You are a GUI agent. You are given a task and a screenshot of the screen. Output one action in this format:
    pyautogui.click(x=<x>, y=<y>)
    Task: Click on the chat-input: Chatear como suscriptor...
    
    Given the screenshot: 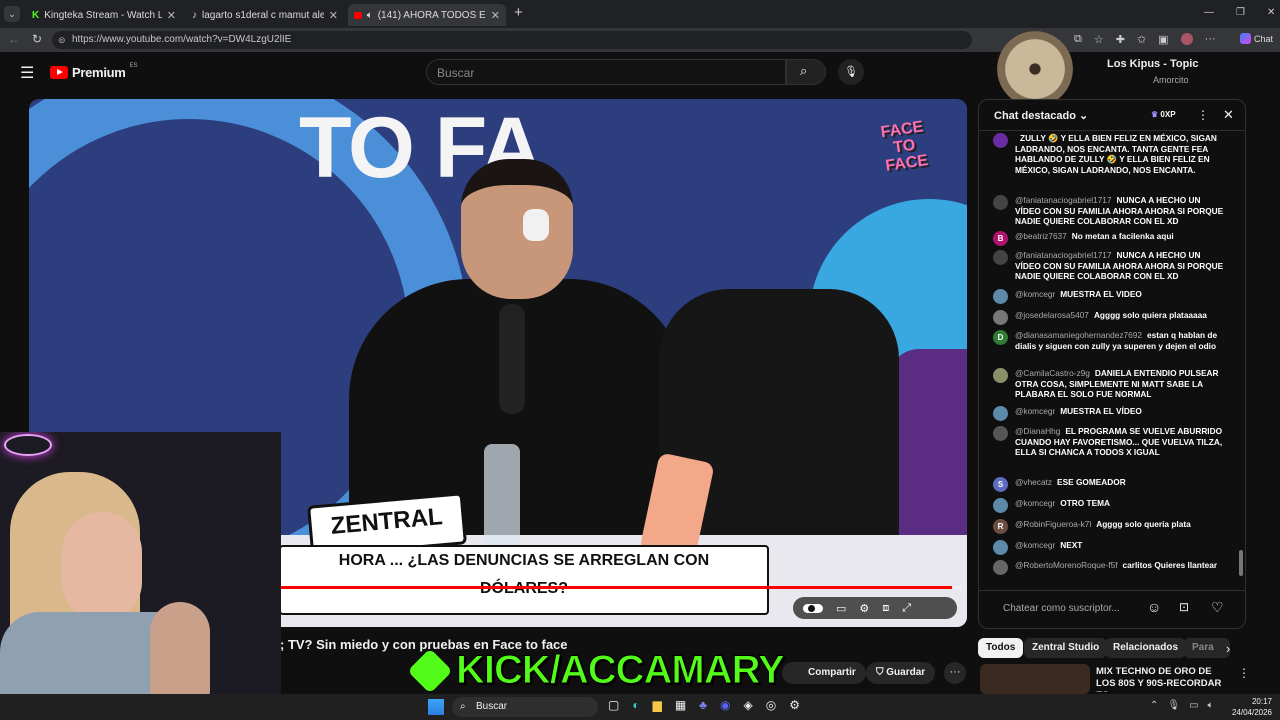 What is the action you would take?
    pyautogui.click(x=1061, y=608)
    